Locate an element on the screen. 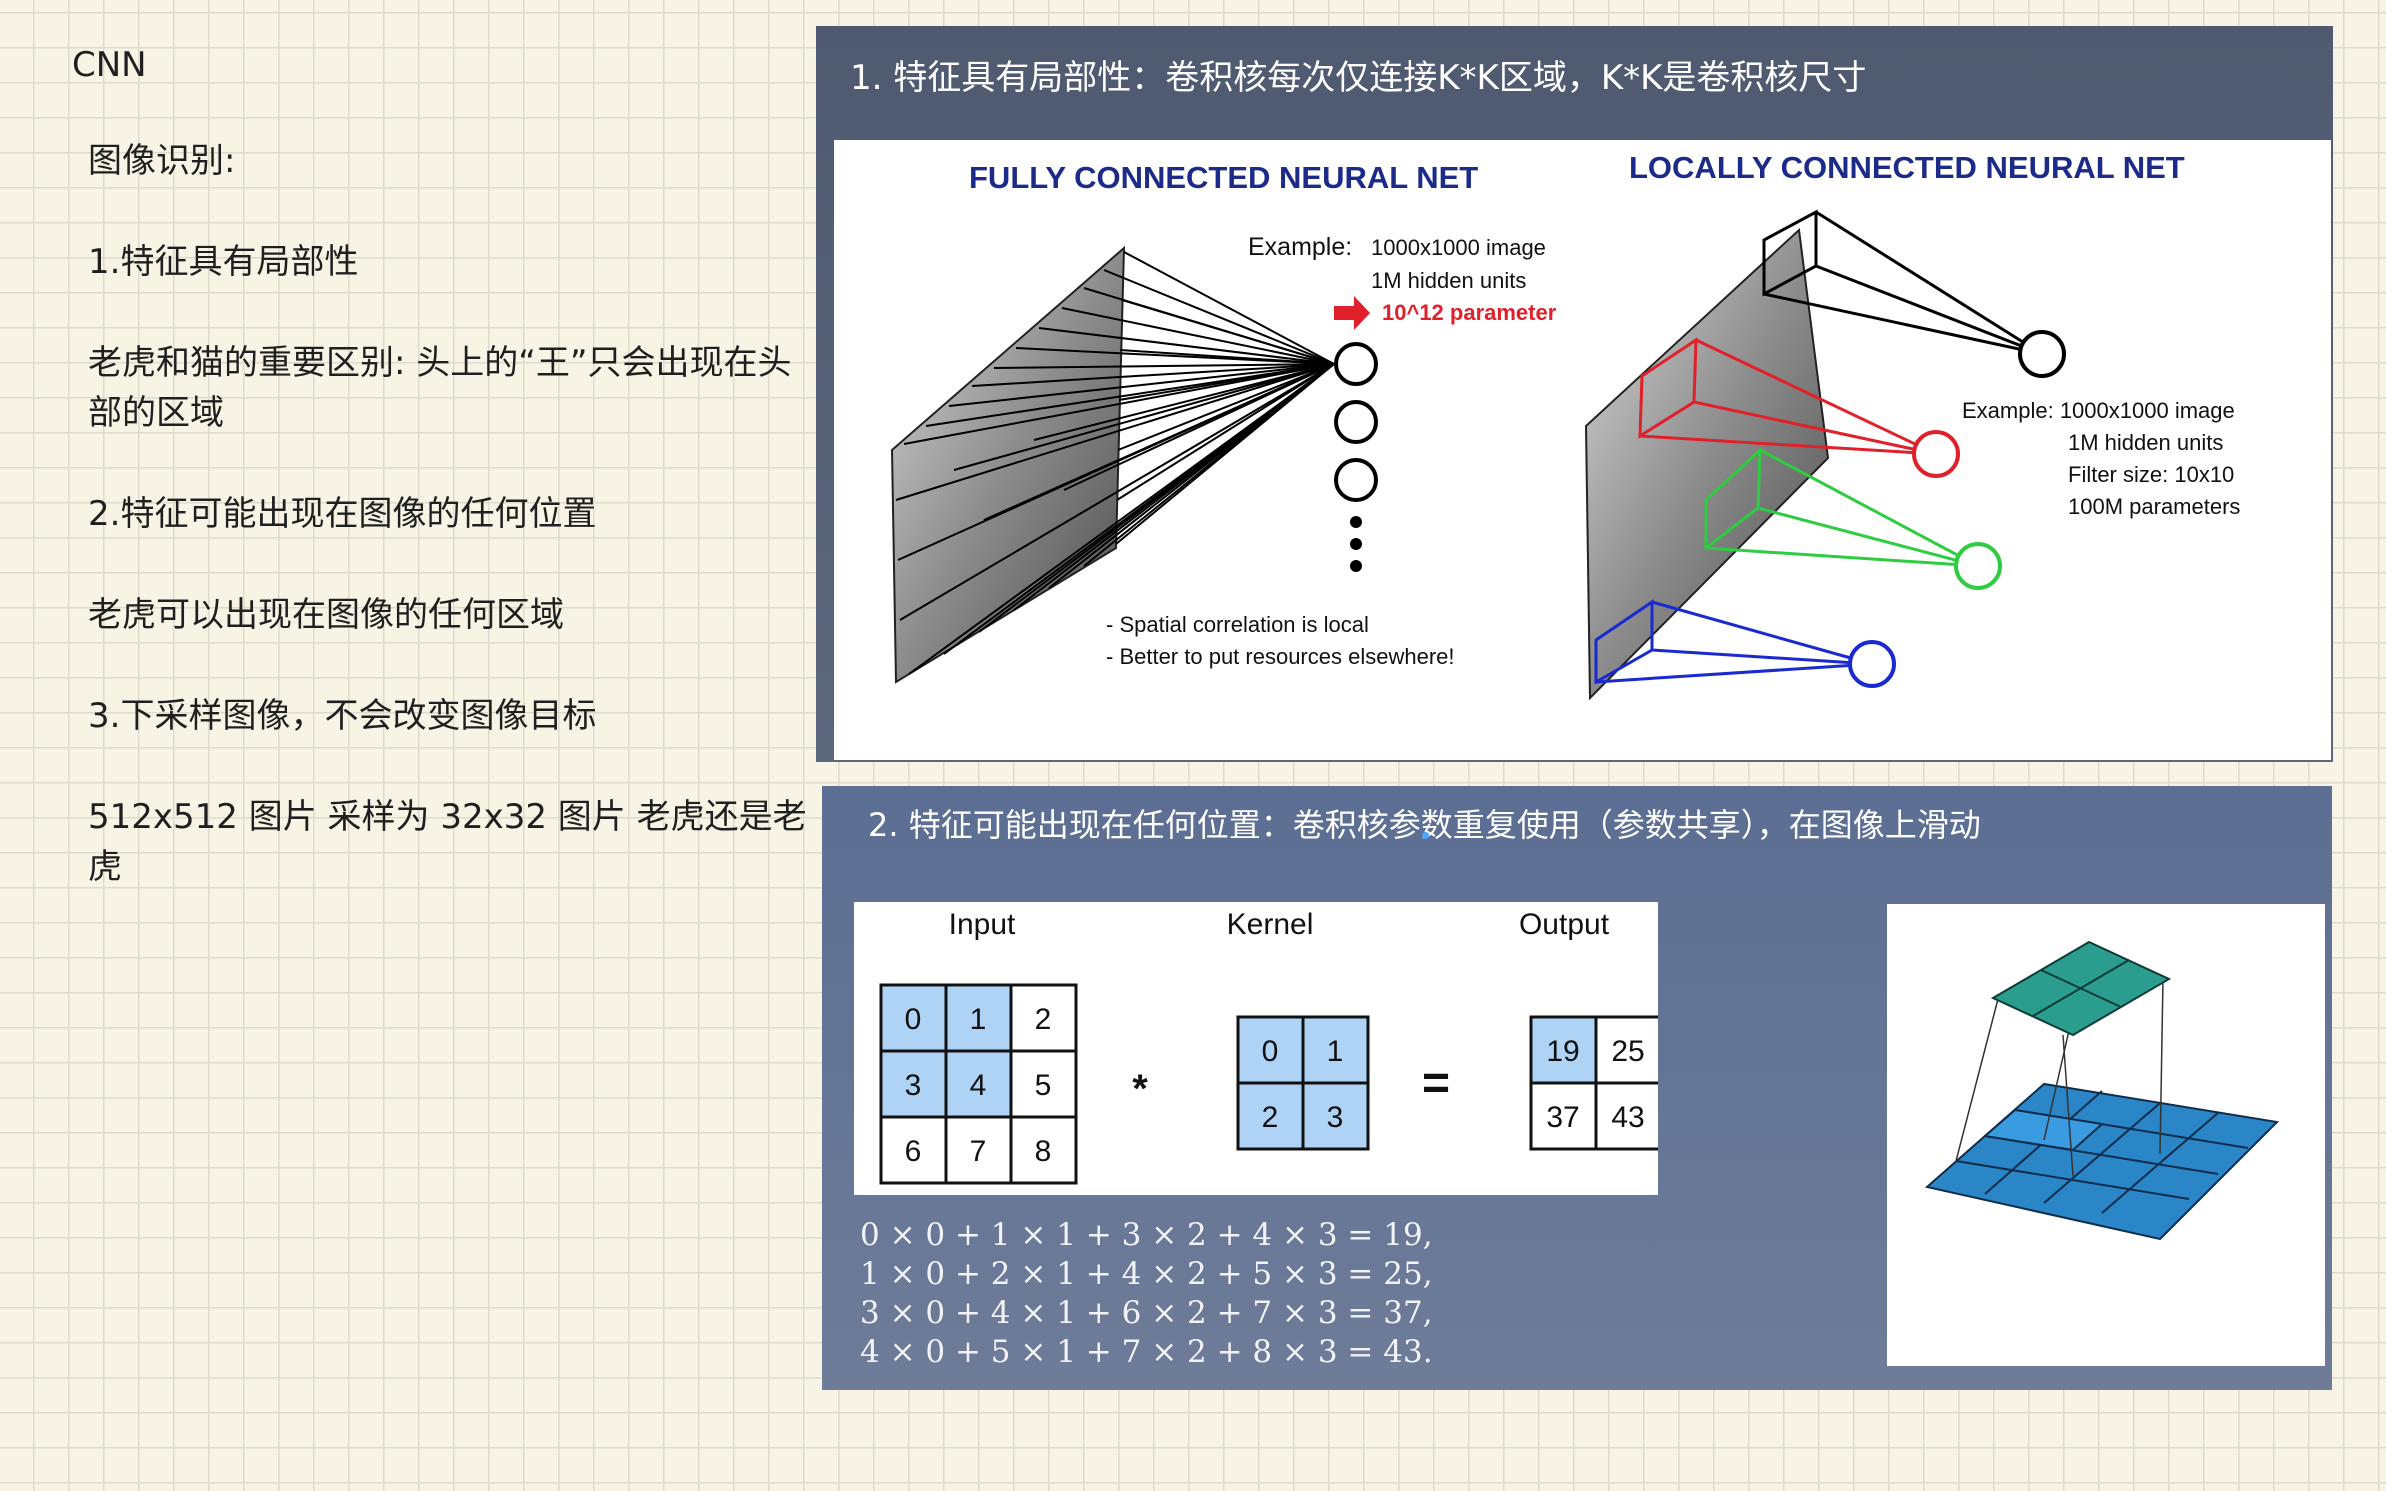  fully-example-label: Example: is located at coordinates (1300, 247).